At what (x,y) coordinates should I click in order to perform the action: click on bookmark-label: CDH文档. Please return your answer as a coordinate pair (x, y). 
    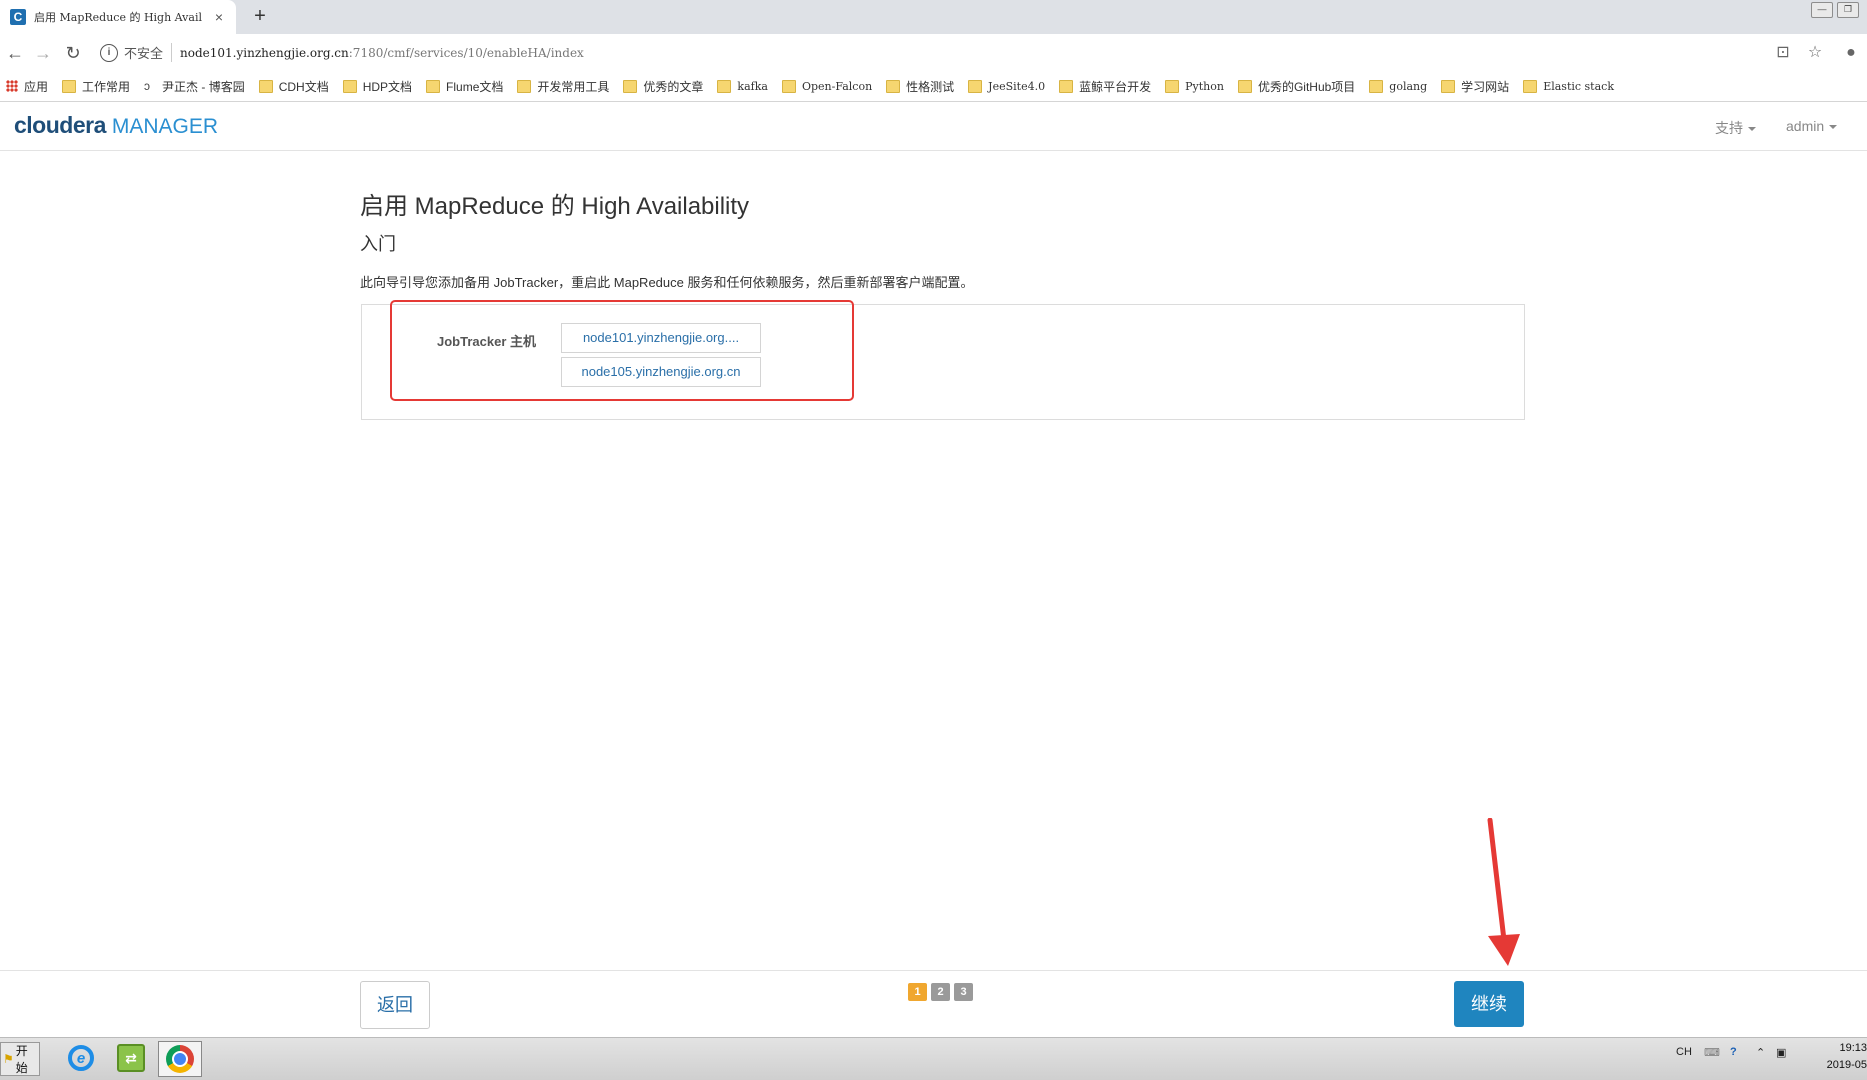
    Looking at the image, I should click on (303, 86).